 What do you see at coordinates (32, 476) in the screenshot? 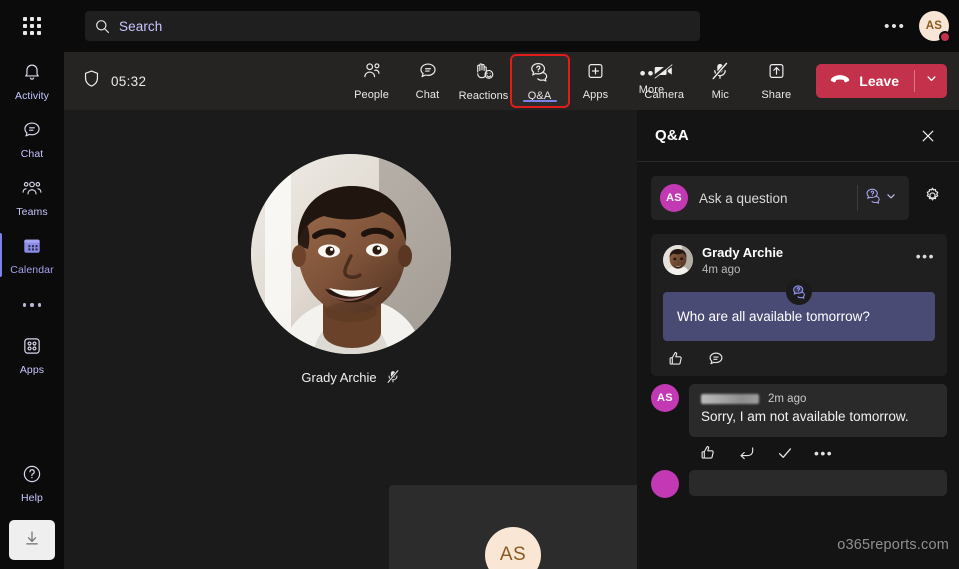
I see `help-circle-icon` at bounding box center [32, 476].